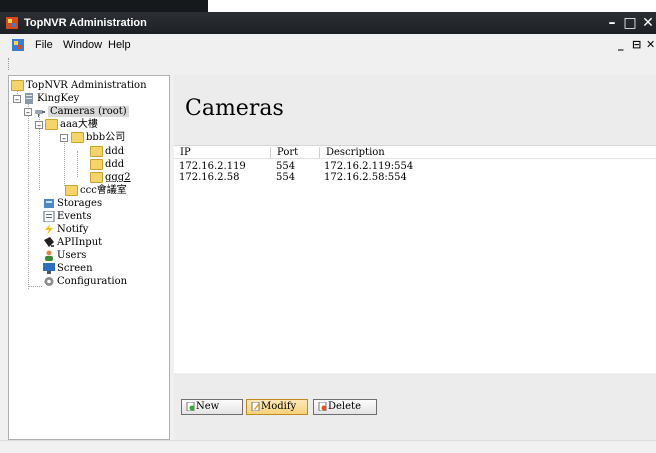  I want to click on table-row: 172.16.2.119 554 172.16.2.119:554, so click(414, 166).